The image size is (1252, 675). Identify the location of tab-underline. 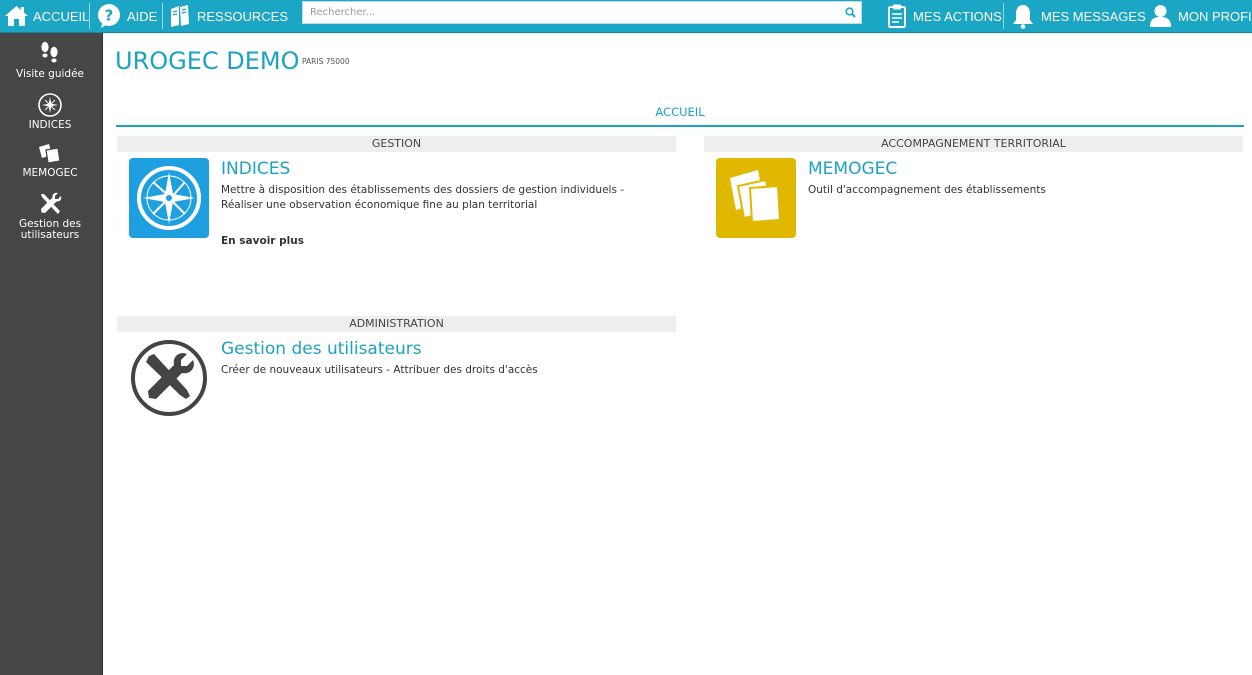
(680, 126).